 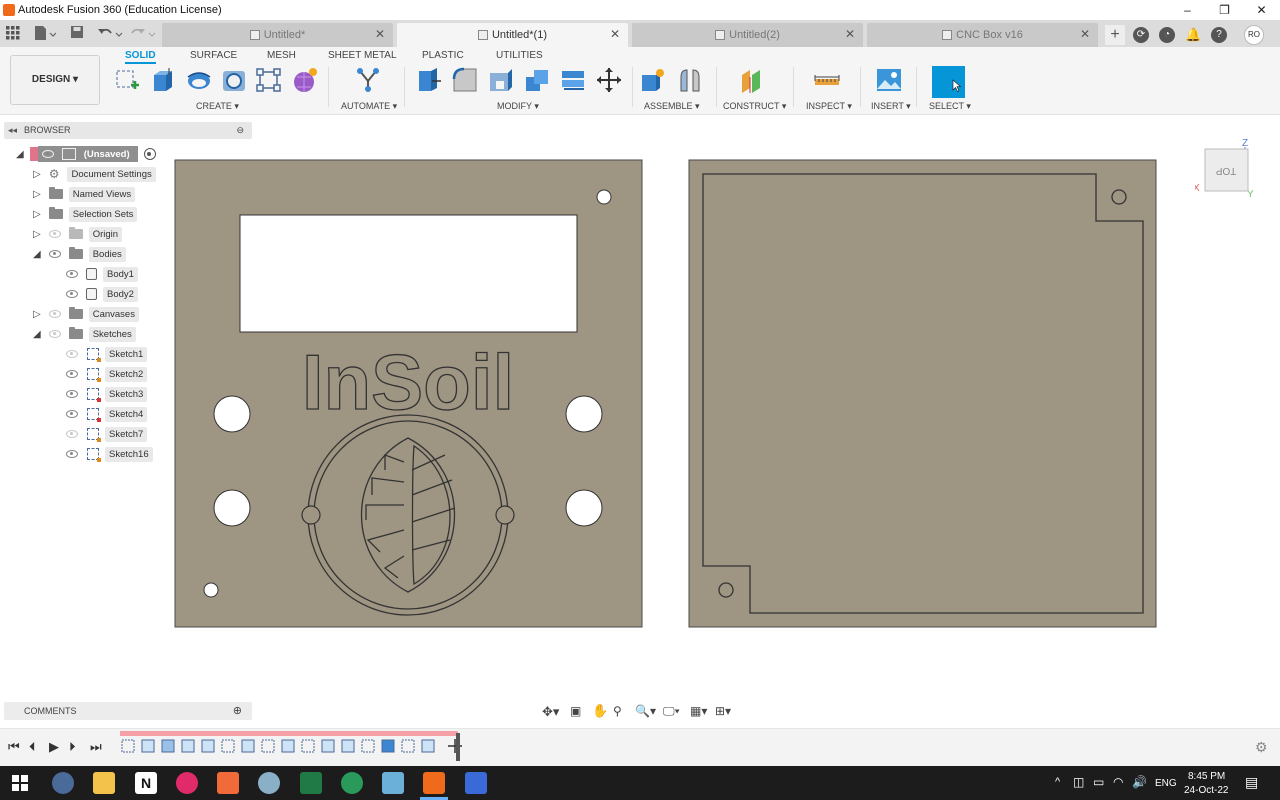 What do you see at coordinates (281, 55) in the screenshot?
I see `tab-mesh: MESH` at bounding box center [281, 55].